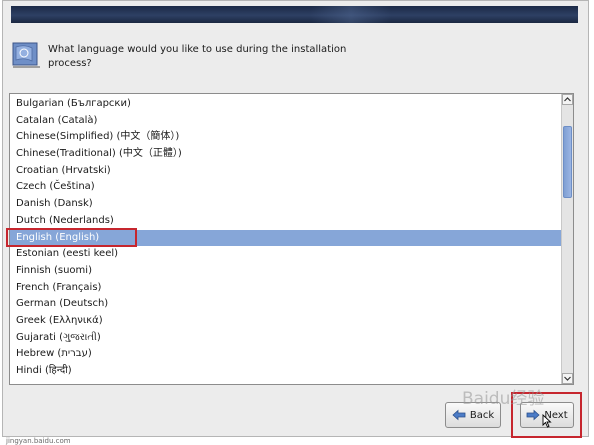 The image size is (594, 445). Describe the element at coordinates (533, 415) in the screenshot. I see `next-arrow-icon` at that location.